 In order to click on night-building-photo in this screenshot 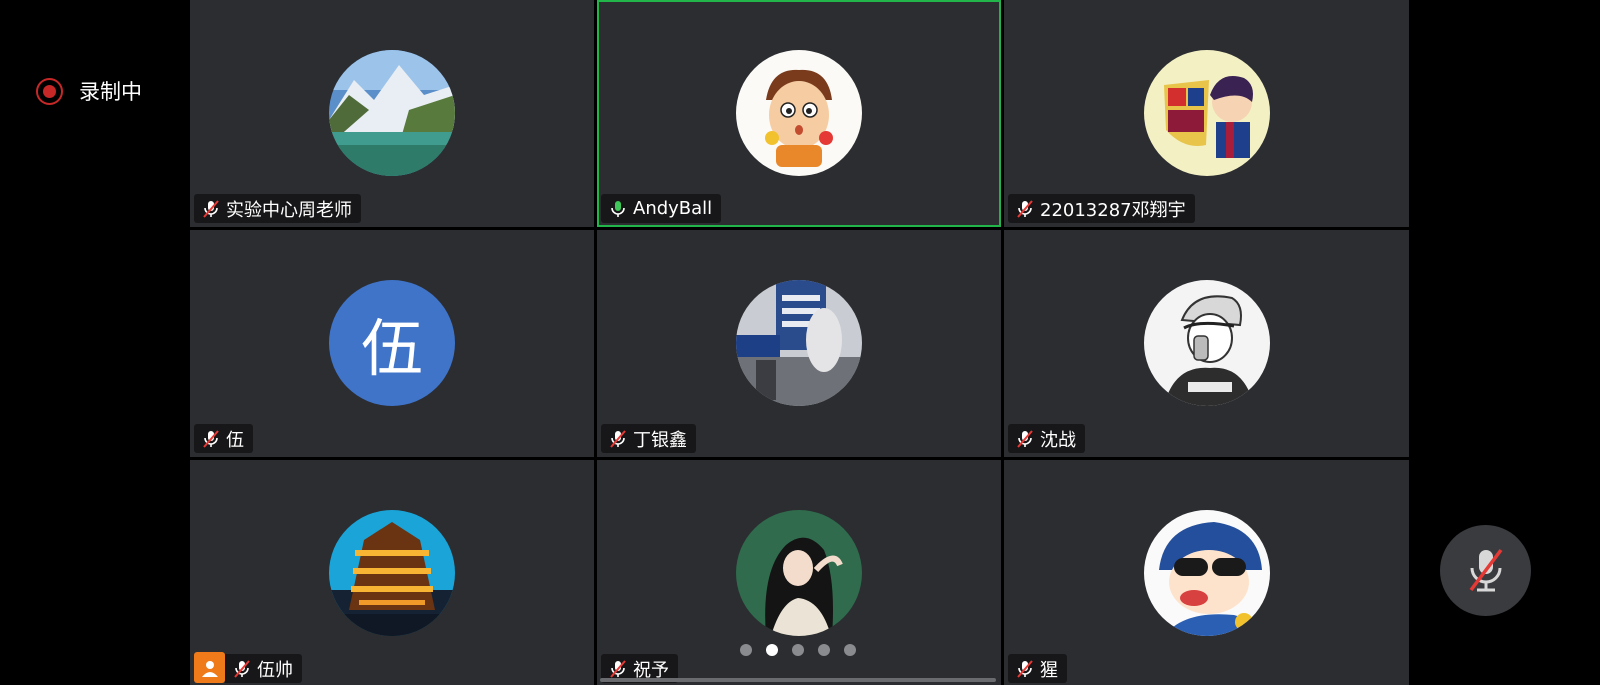, I will do `click(392, 573)`.